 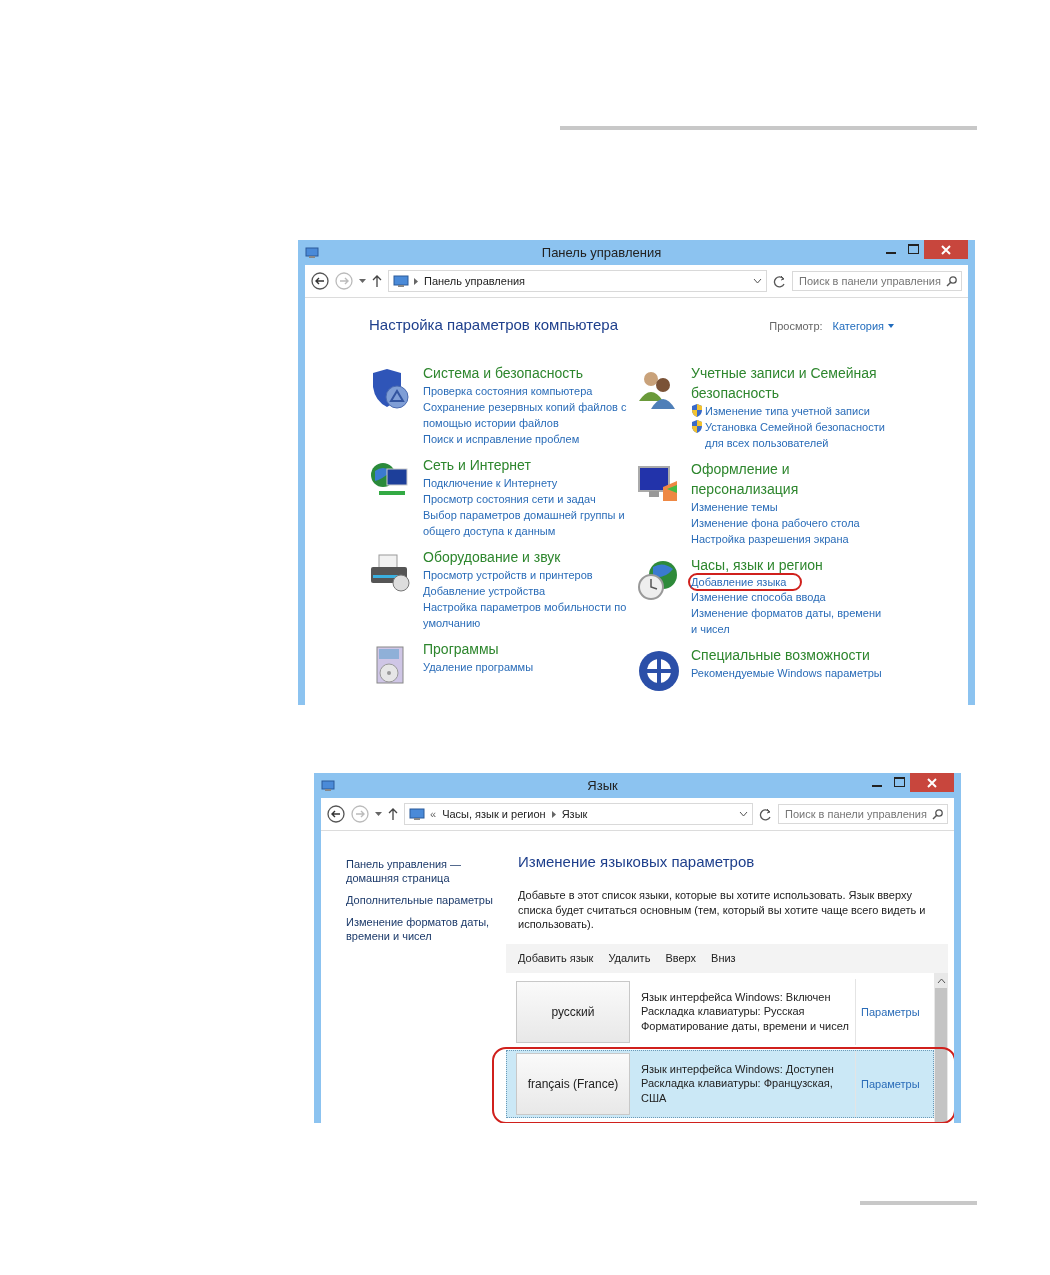 What do you see at coordinates (573, 1083) in the screenshot?
I see `language-tile: français (France)` at bounding box center [573, 1083].